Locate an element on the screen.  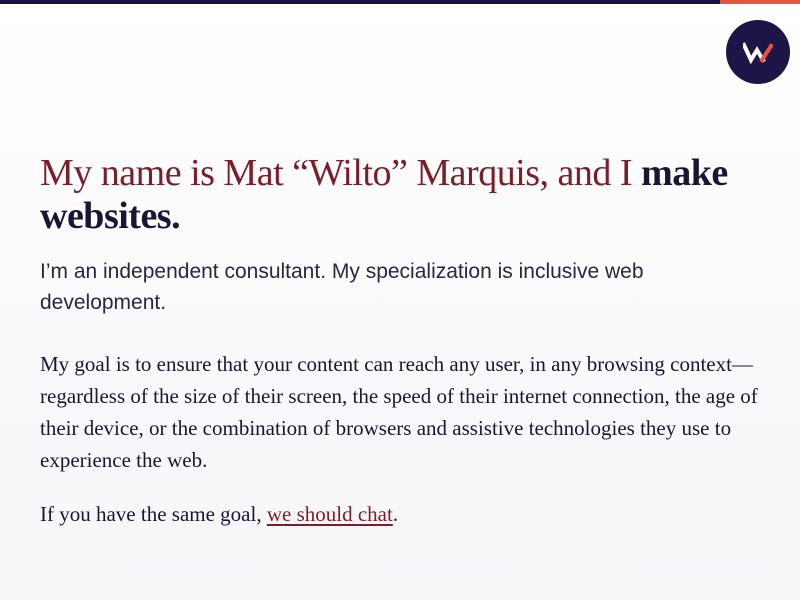
top-bar-orange-segment is located at coordinates (760, 2).